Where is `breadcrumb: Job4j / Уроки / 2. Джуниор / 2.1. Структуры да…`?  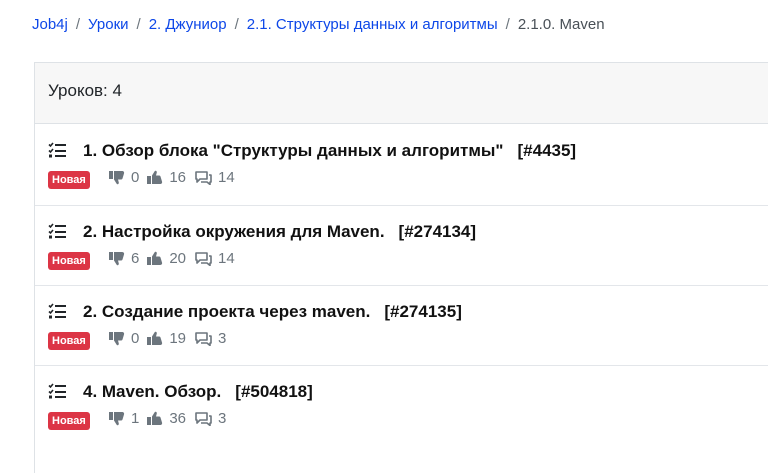
breadcrumb: Job4j / Уроки / 2. Джуниор / 2.1. Структуры да… is located at coordinates (318, 25).